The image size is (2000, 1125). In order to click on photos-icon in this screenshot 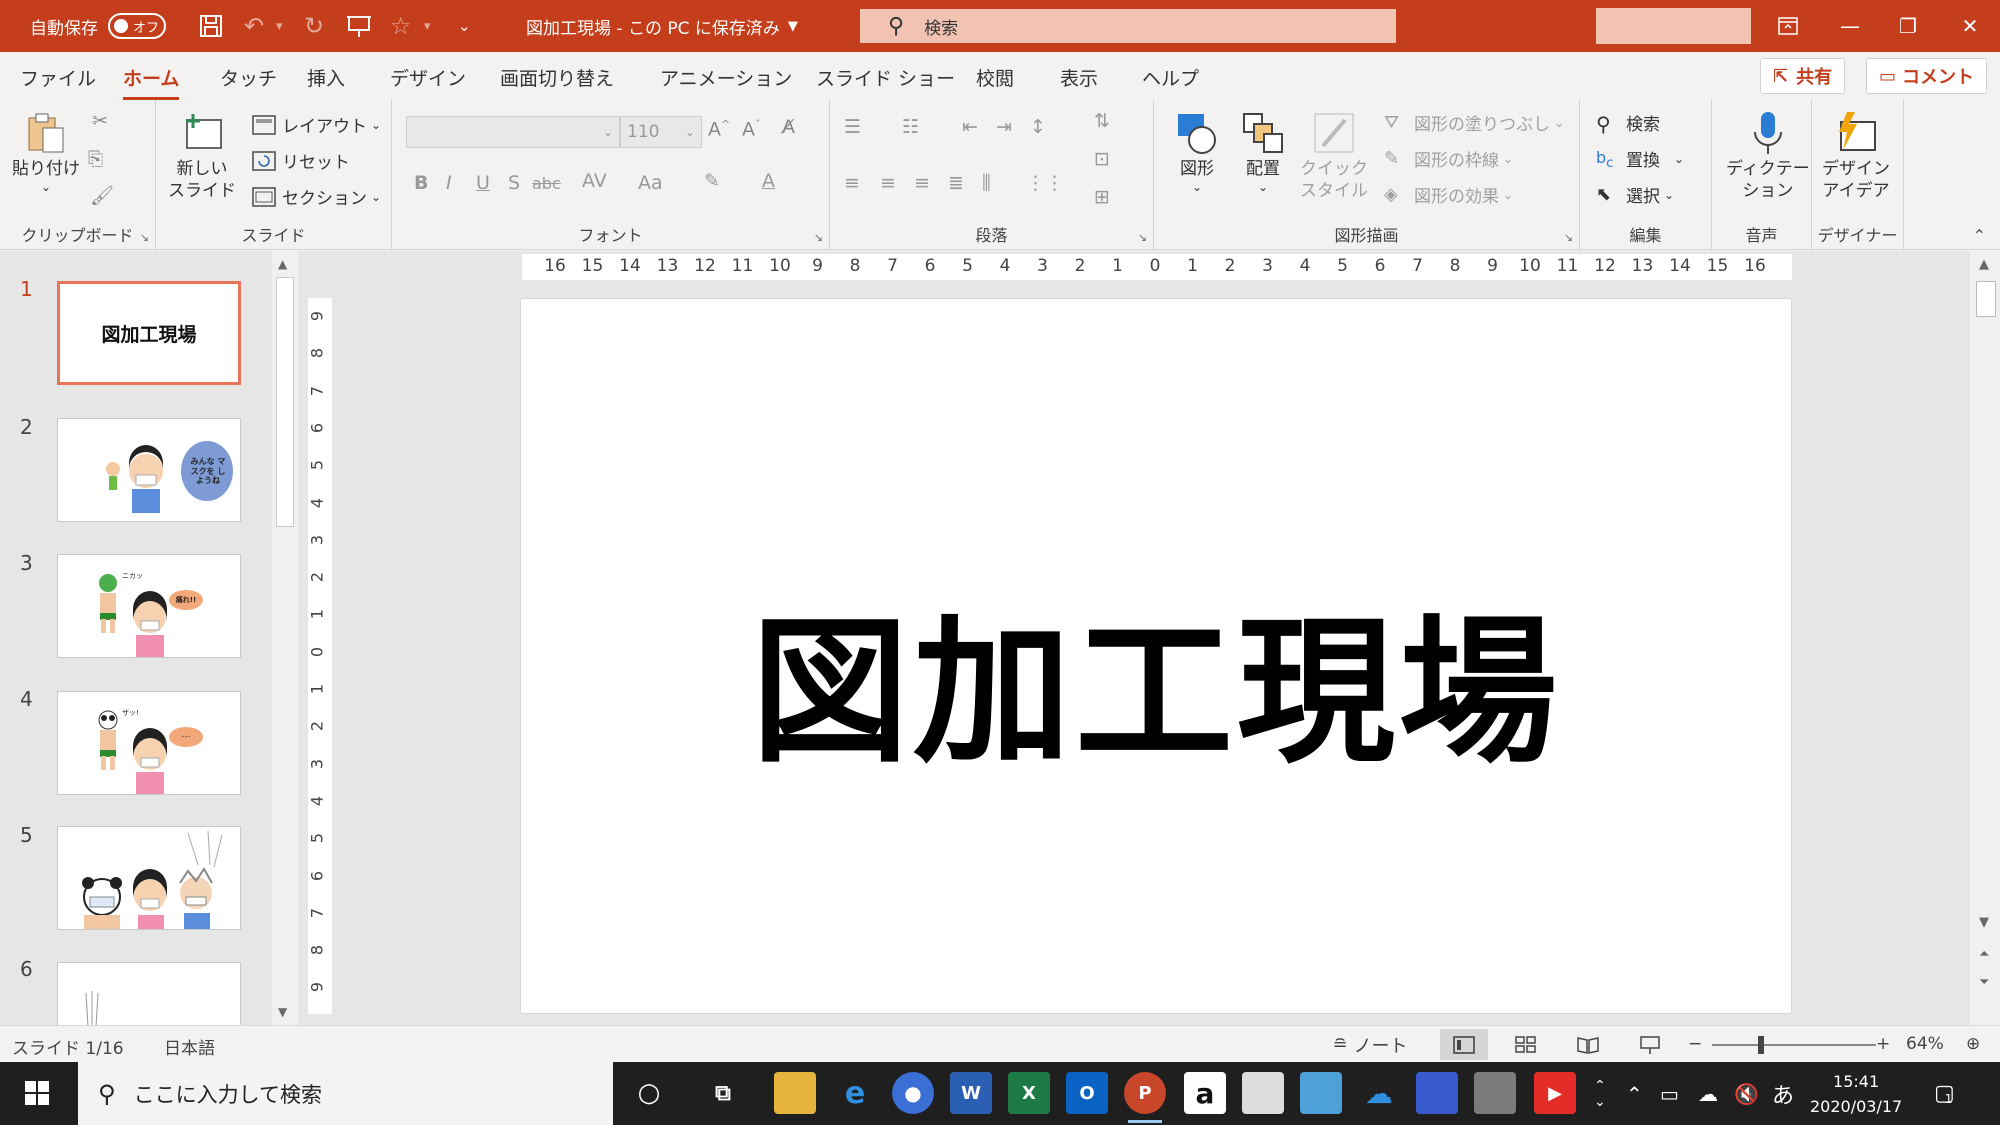, I will do `click(1321, 1093)`.